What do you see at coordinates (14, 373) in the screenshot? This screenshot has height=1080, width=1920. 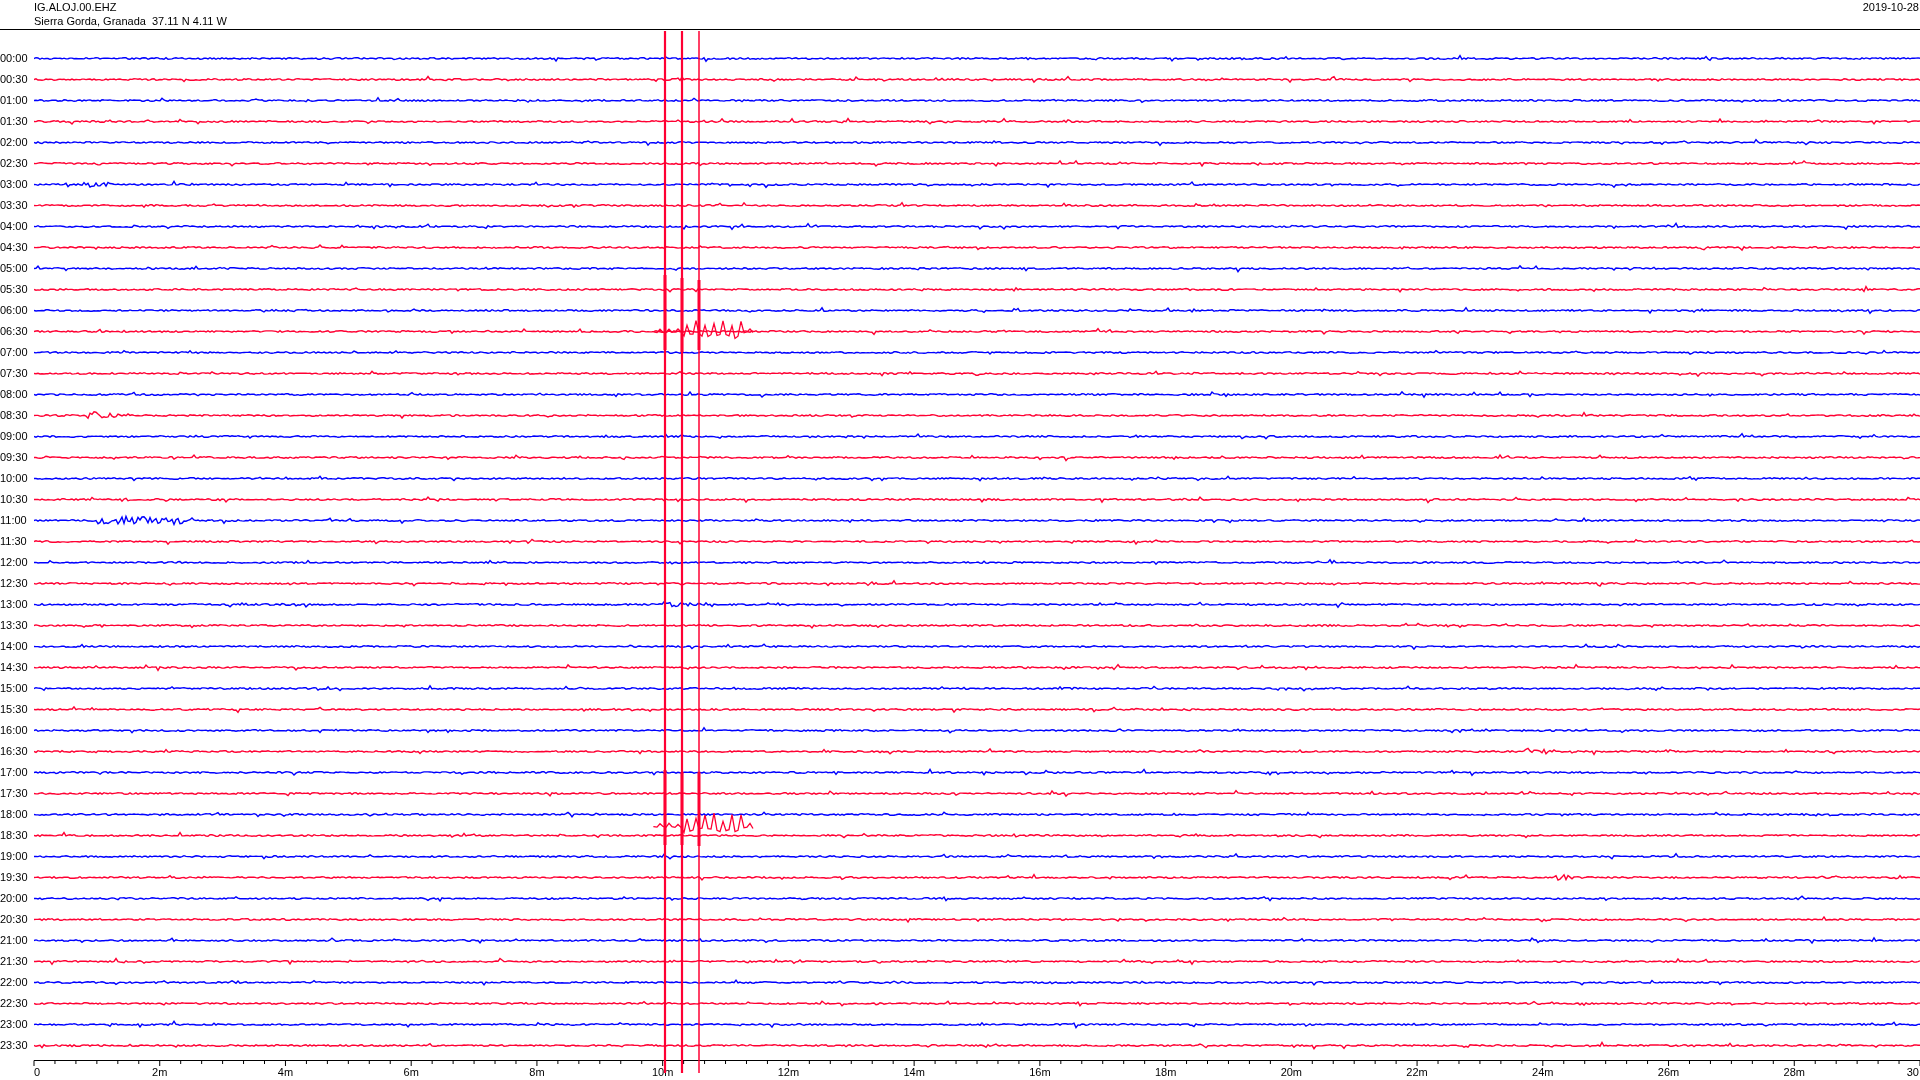 I see `time-label: 07:30` at bounding box center [14, 373].